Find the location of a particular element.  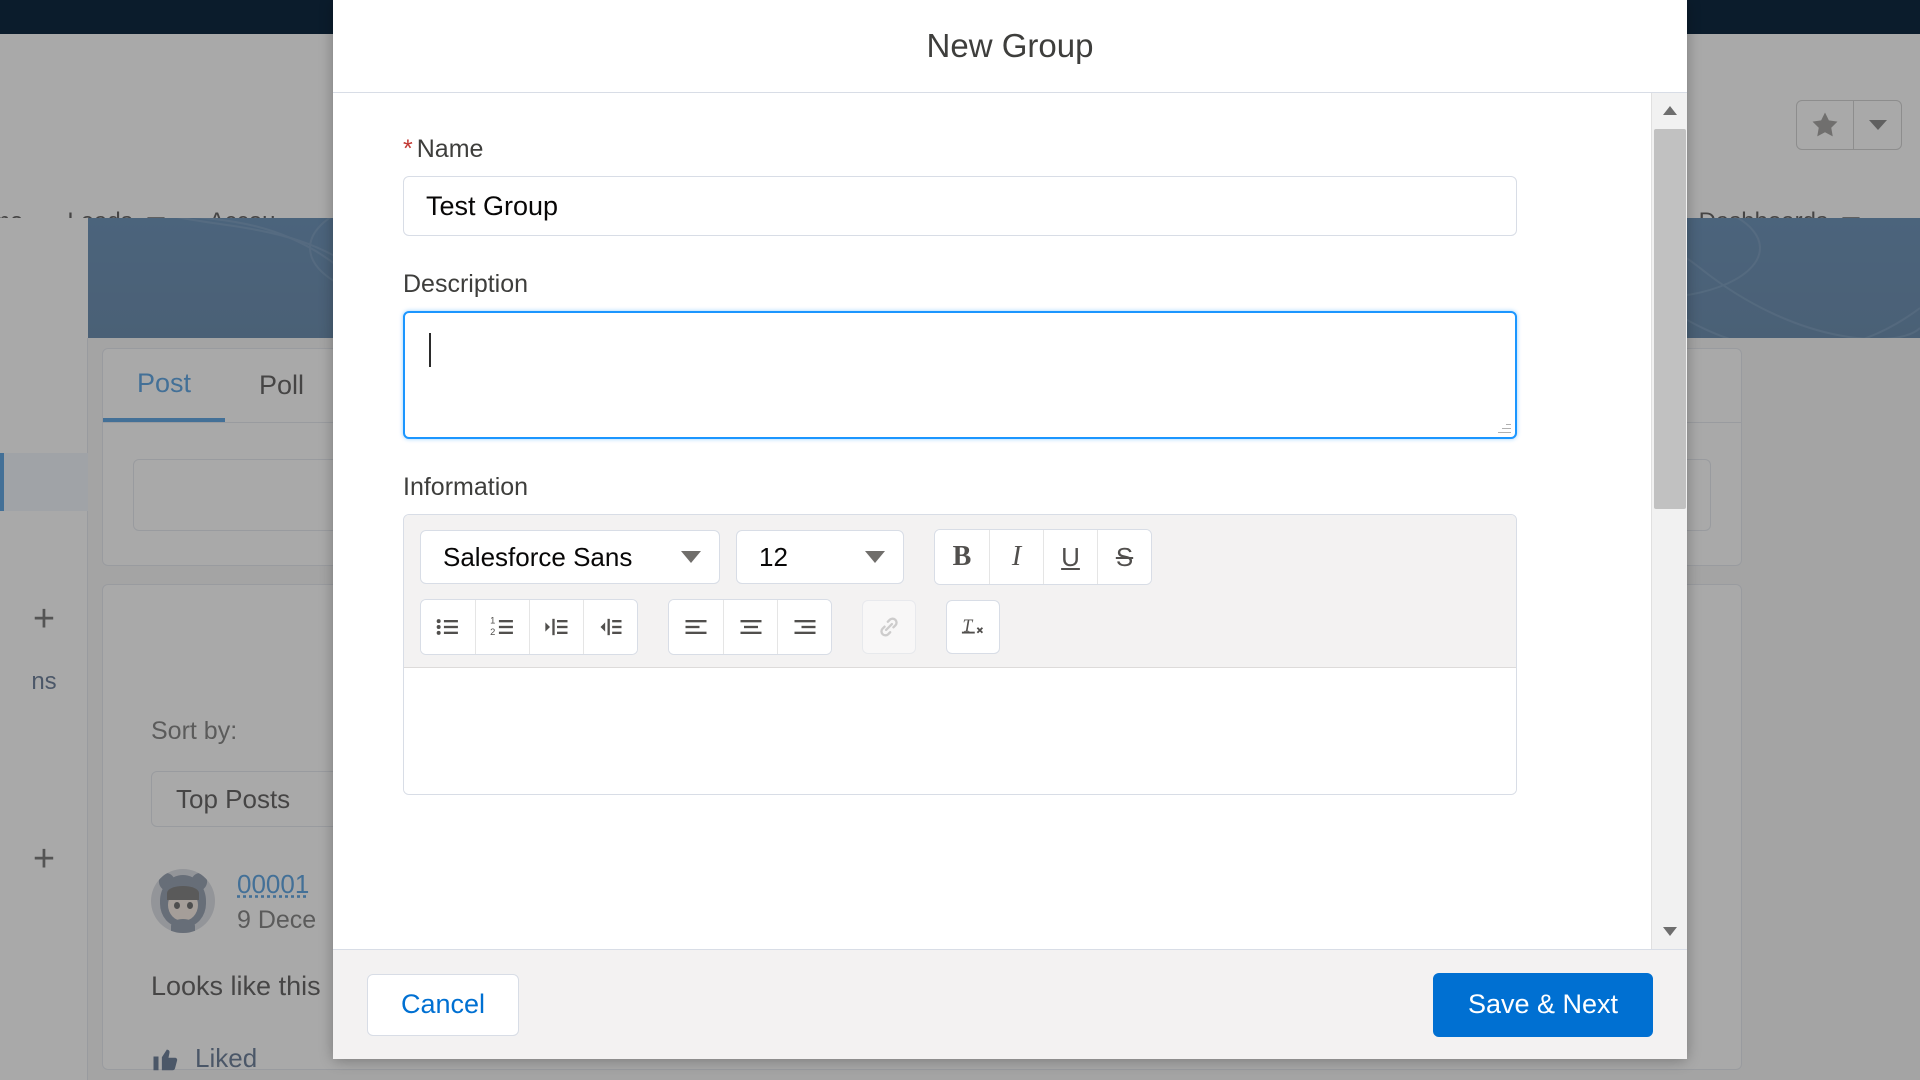

strikethrough-button: S is located at coordinates (1124, 557).